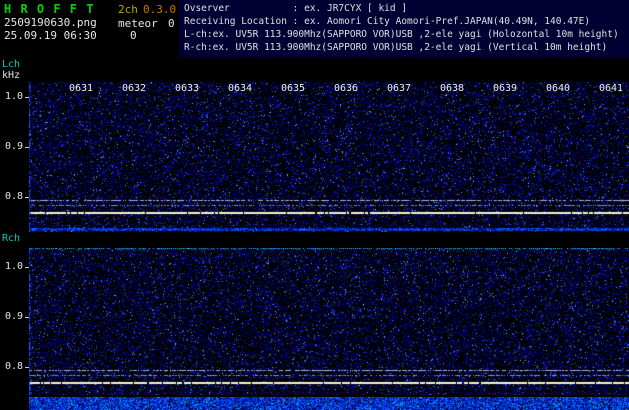 The image size is (629, 410). Describe the element at coordinates (296, 8) in the screenshot. I see `observer-info-line: Ovserver : ex. JR7CYX [ kid ]` at that location.